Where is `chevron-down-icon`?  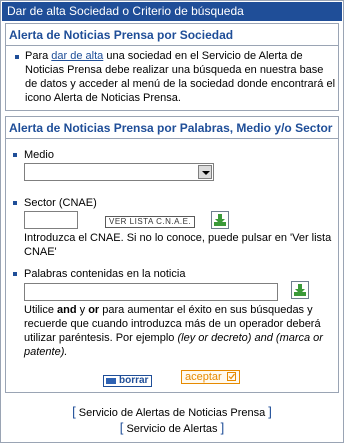 chevron-down-icon is located at coordinates (205, 172).